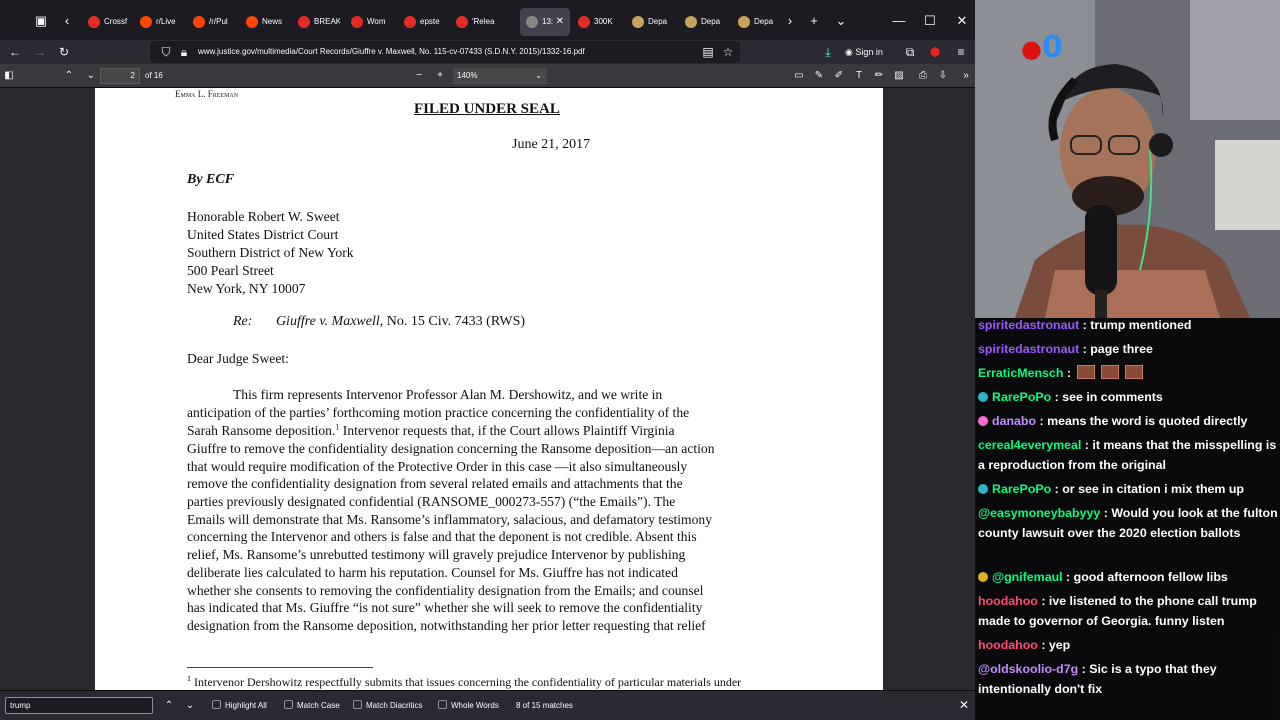  Describe the element at coordinates (839, 76) in the screenshot. I see `draw-icon: ✐` at that location.